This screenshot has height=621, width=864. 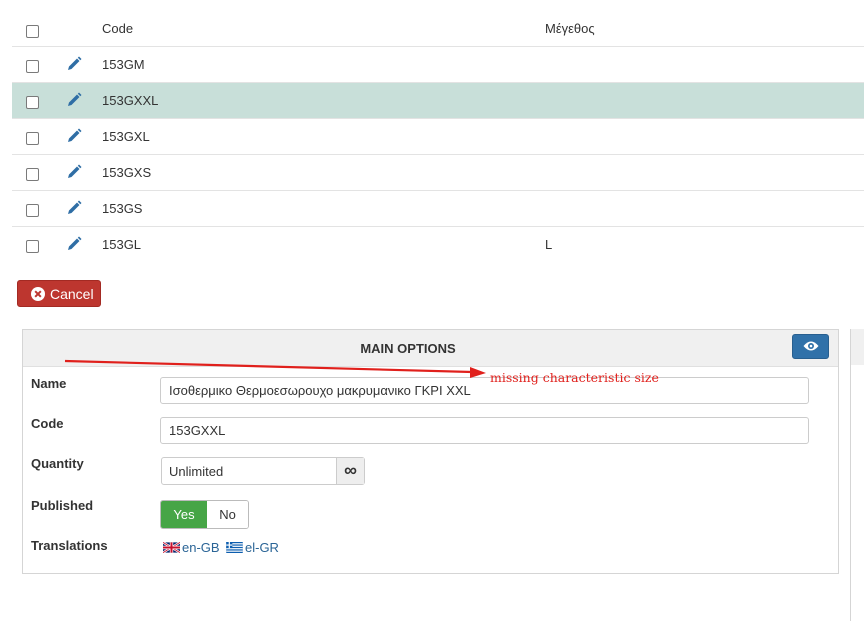 I want to click on table-row: 153GXS, so click(x=438, y=173).